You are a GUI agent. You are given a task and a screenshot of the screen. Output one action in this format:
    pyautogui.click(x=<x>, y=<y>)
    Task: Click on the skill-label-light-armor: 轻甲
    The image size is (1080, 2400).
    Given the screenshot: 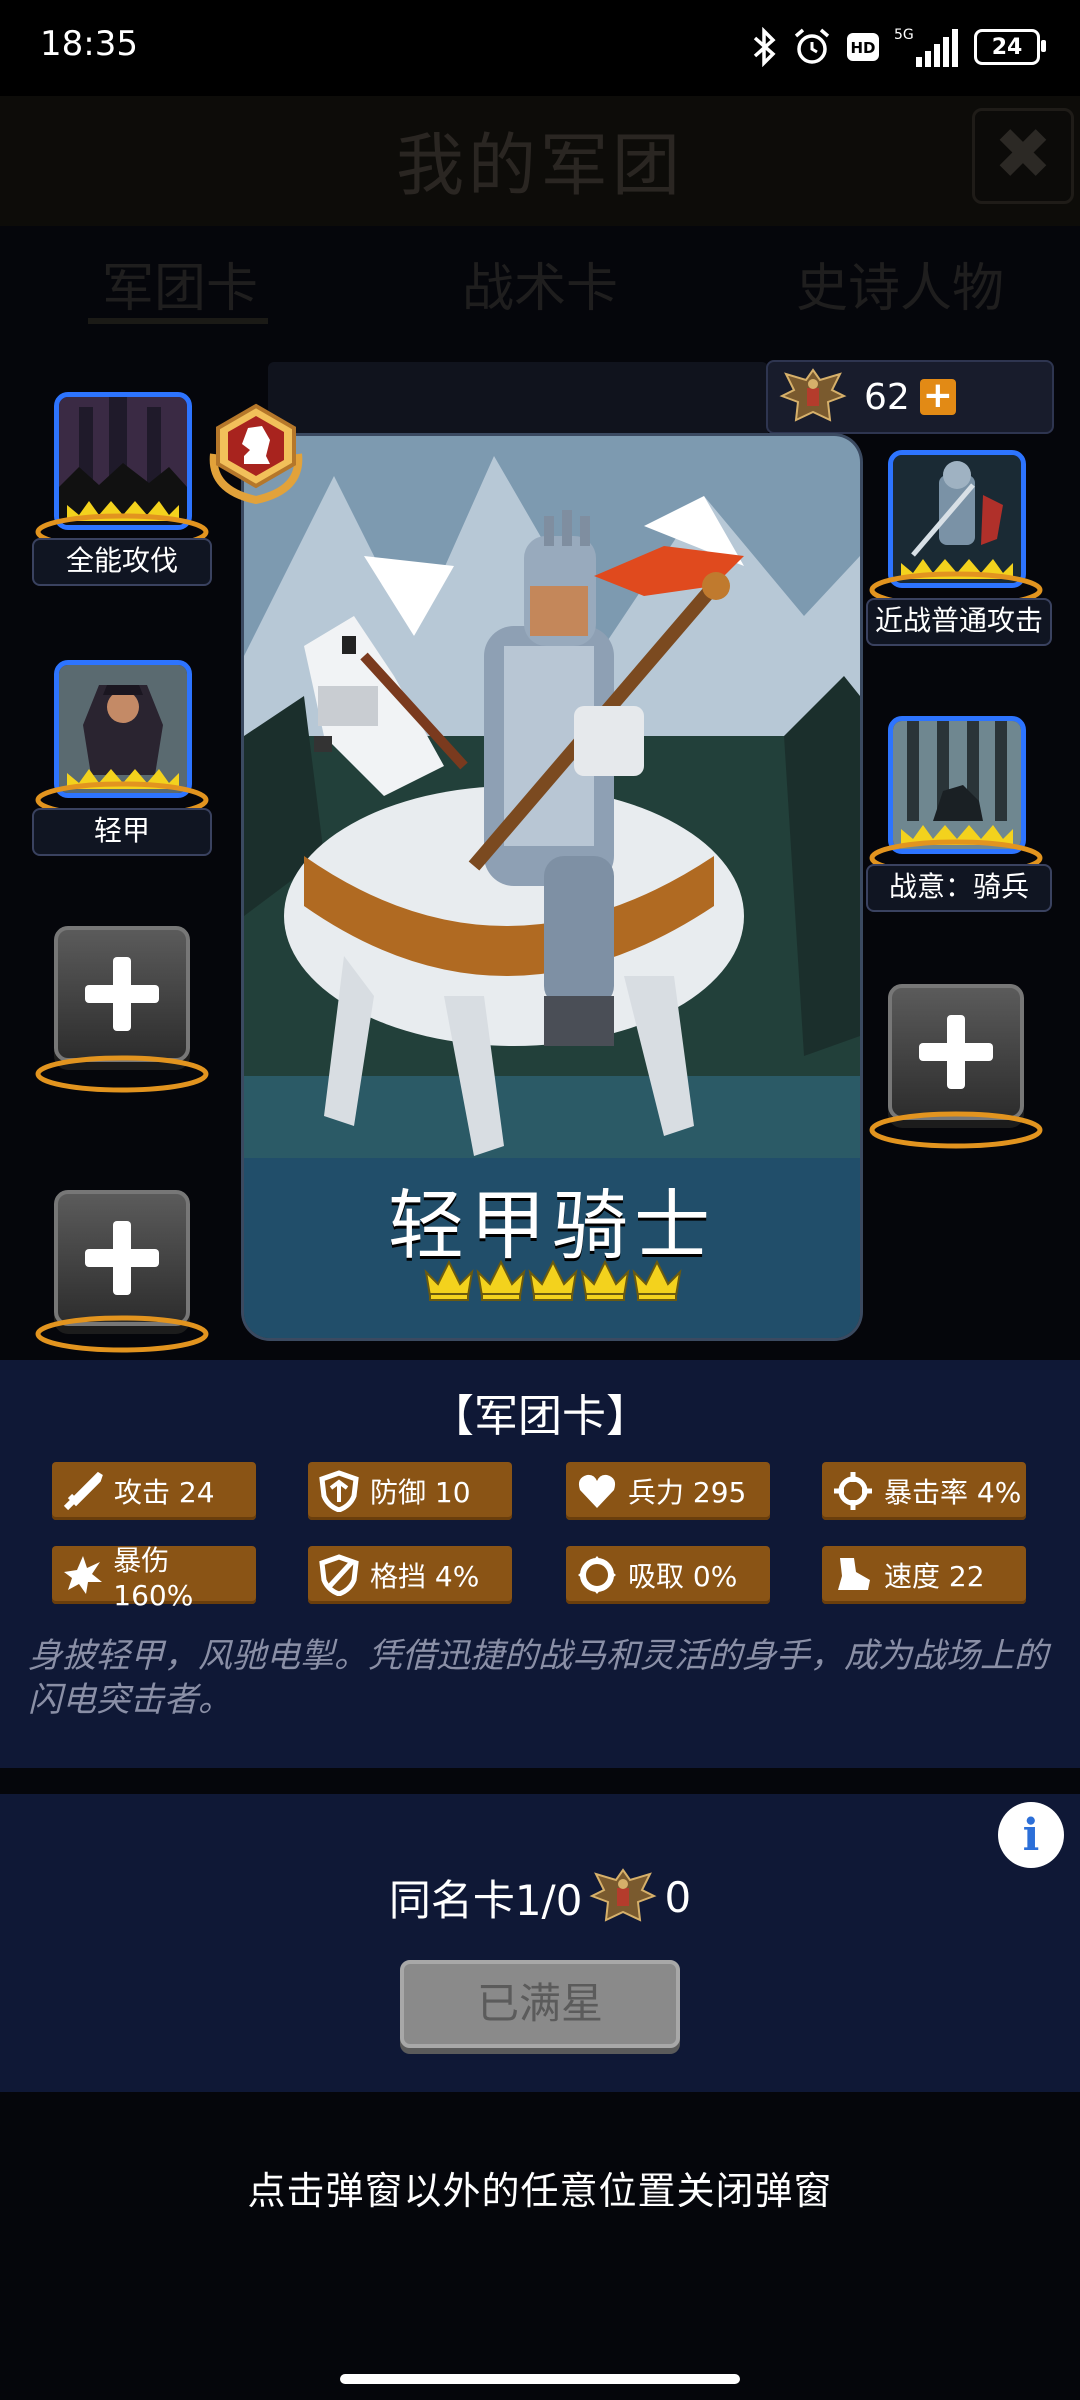 What is the action you would take?
    pyautogui.click(x=122, y=832)
    